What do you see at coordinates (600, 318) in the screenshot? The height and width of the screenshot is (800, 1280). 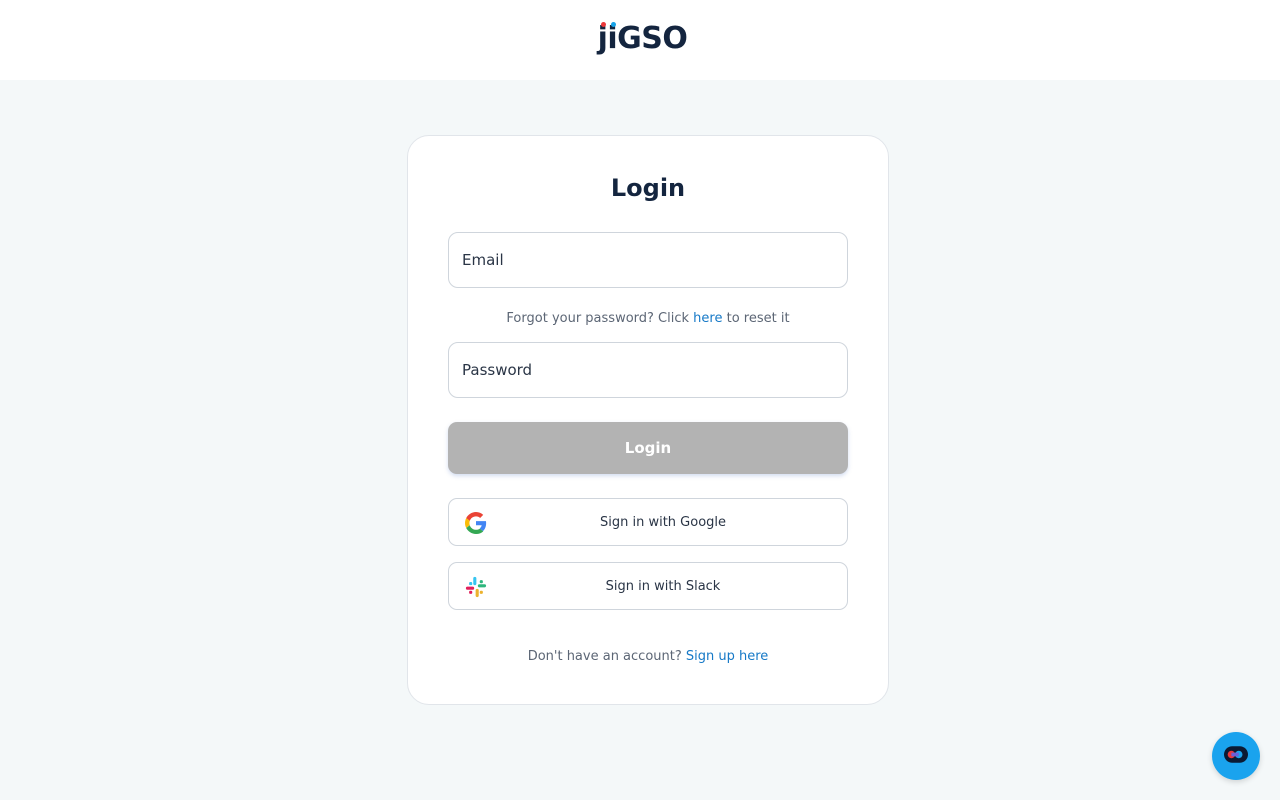 I see `forgot-prefix: Forgot your password? Click` at bounding box center [600, 318].